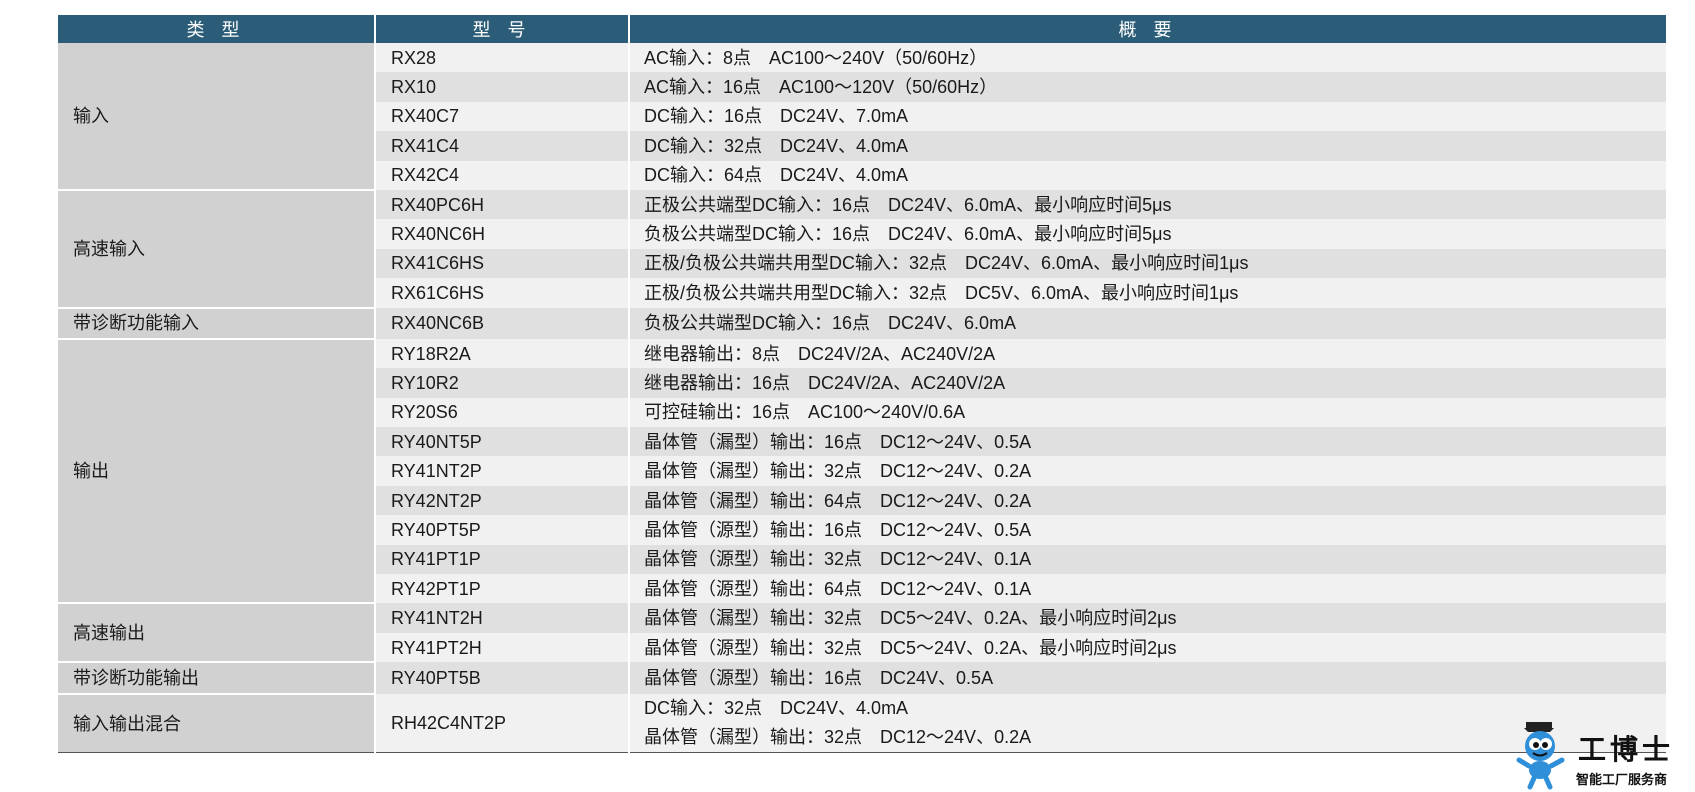  I want to click on category-cell: 输出, so click(217, 471).